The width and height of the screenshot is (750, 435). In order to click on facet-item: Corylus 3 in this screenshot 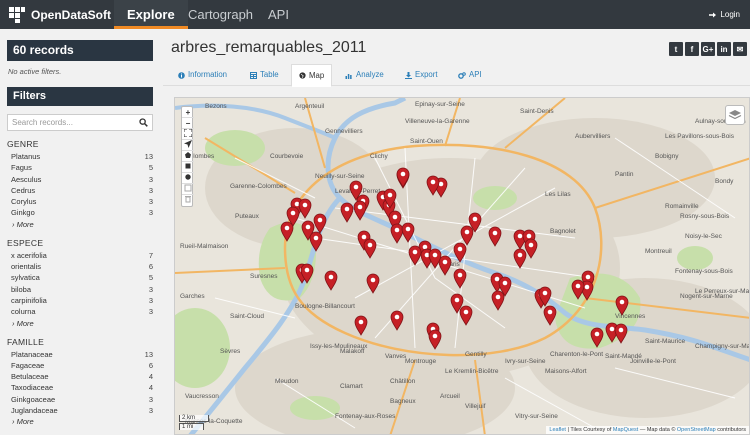, I will do `click(80, 201)`.